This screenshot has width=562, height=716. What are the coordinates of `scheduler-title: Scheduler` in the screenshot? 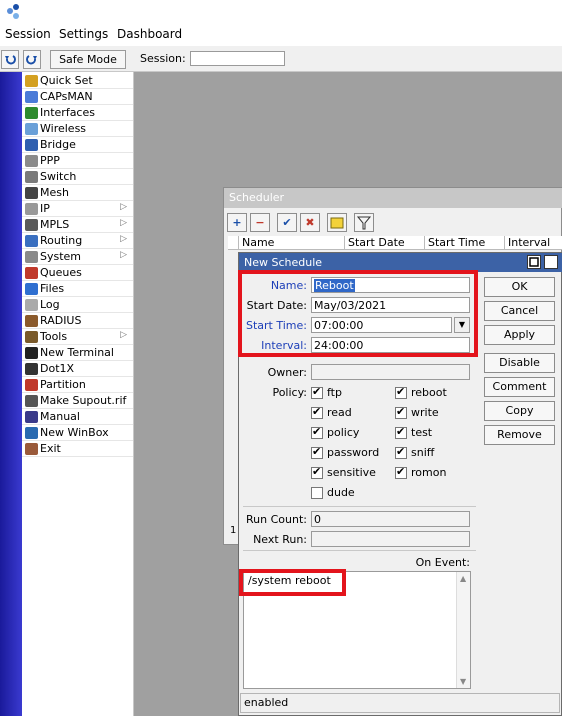 It's located at (257, 197).